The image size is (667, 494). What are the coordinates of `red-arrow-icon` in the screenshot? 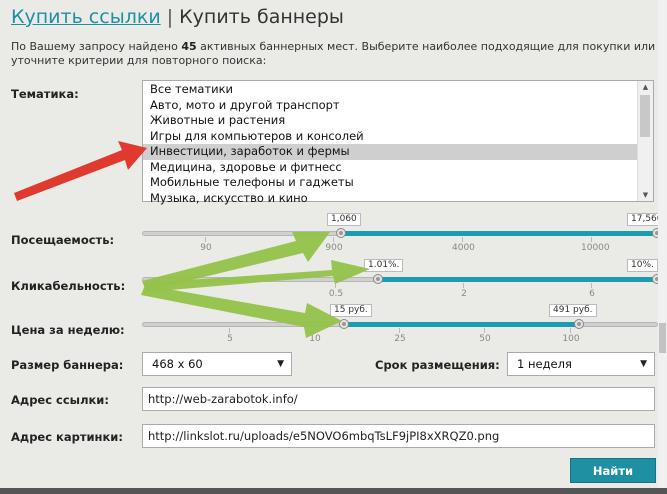 It's located at (80, 171).